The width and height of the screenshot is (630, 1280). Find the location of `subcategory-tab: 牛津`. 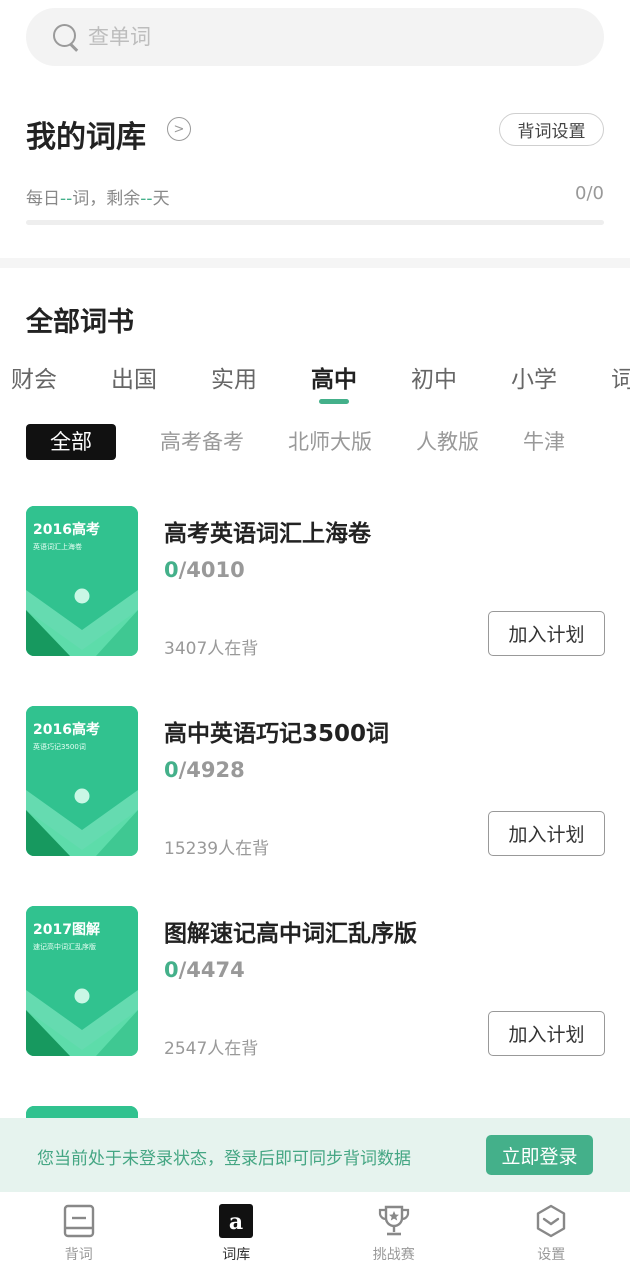

subcategory-tab: 牛津 is located at coordinates (544, 442).